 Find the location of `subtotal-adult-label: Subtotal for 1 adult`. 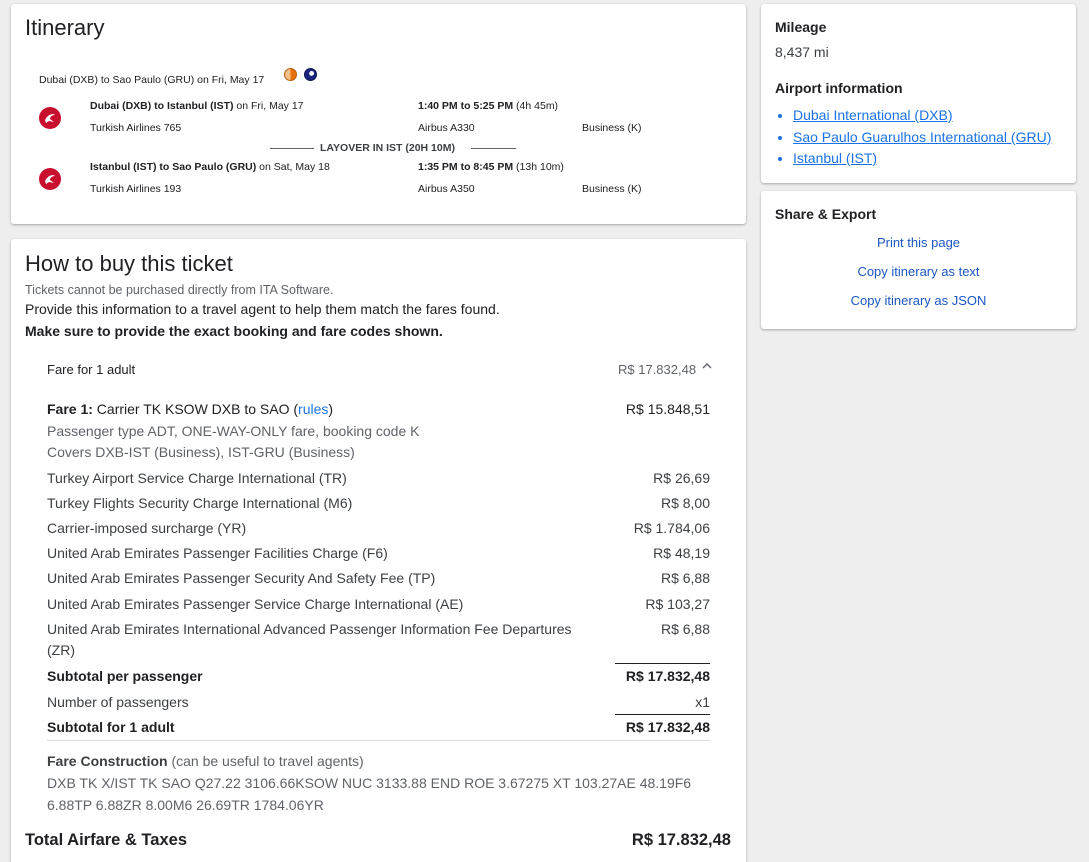

subtotal-adult-label: Subtotal for 1 adult is located at coordinates (111, 727).